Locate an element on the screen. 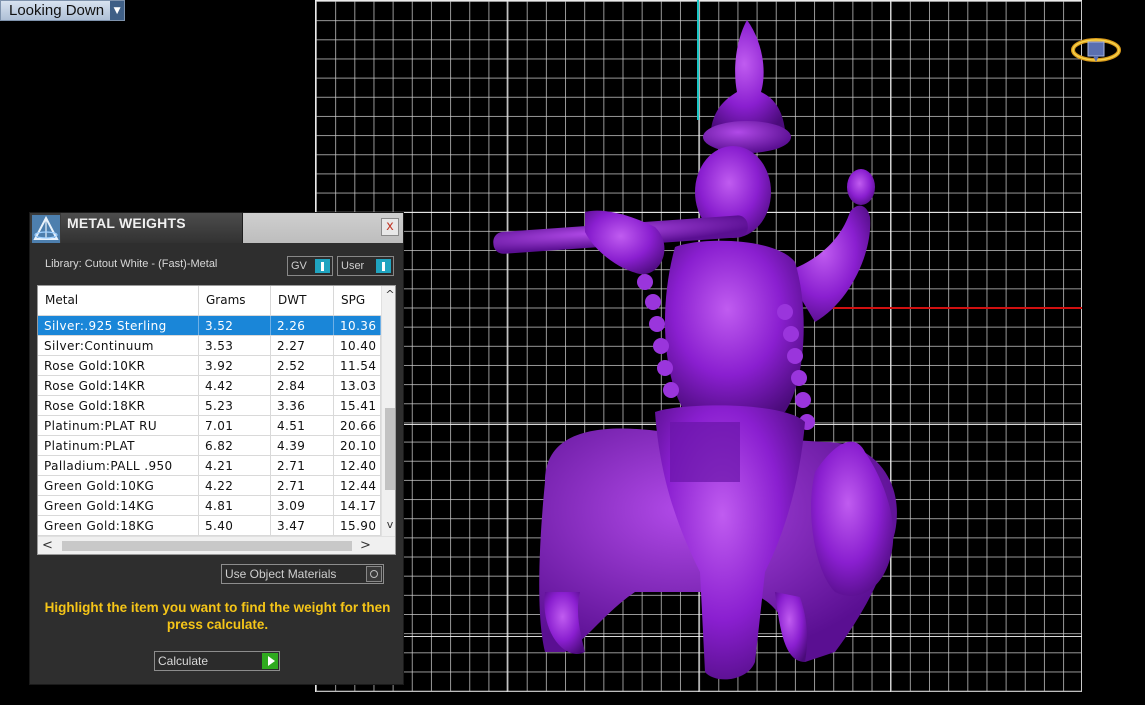 The height and width of the screenshot is (705, 1145). cell-grams: 4.22 is located at coordinates (235, 485).